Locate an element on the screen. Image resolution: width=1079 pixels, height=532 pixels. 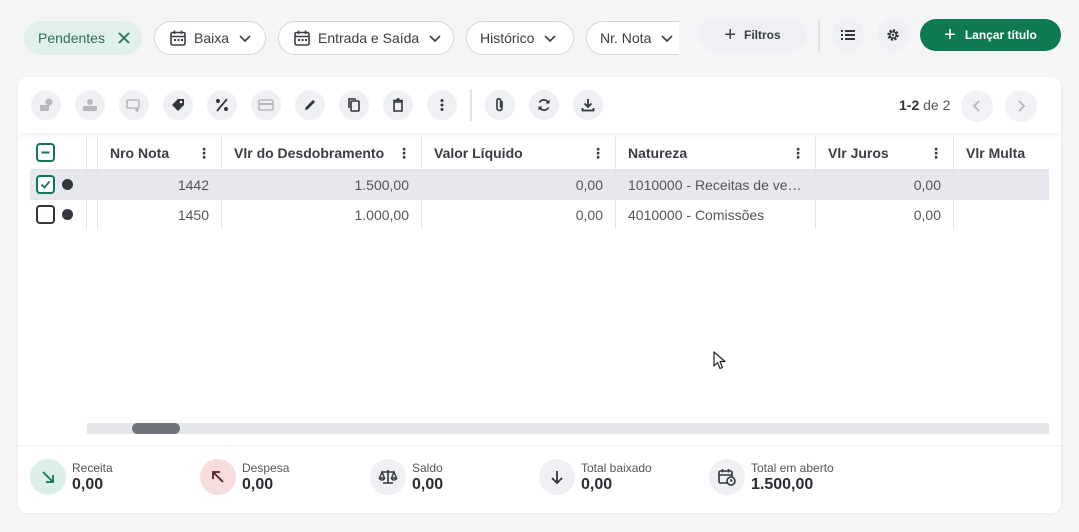
column-title-natureza: Natureza is located at coordinates (658, 153).